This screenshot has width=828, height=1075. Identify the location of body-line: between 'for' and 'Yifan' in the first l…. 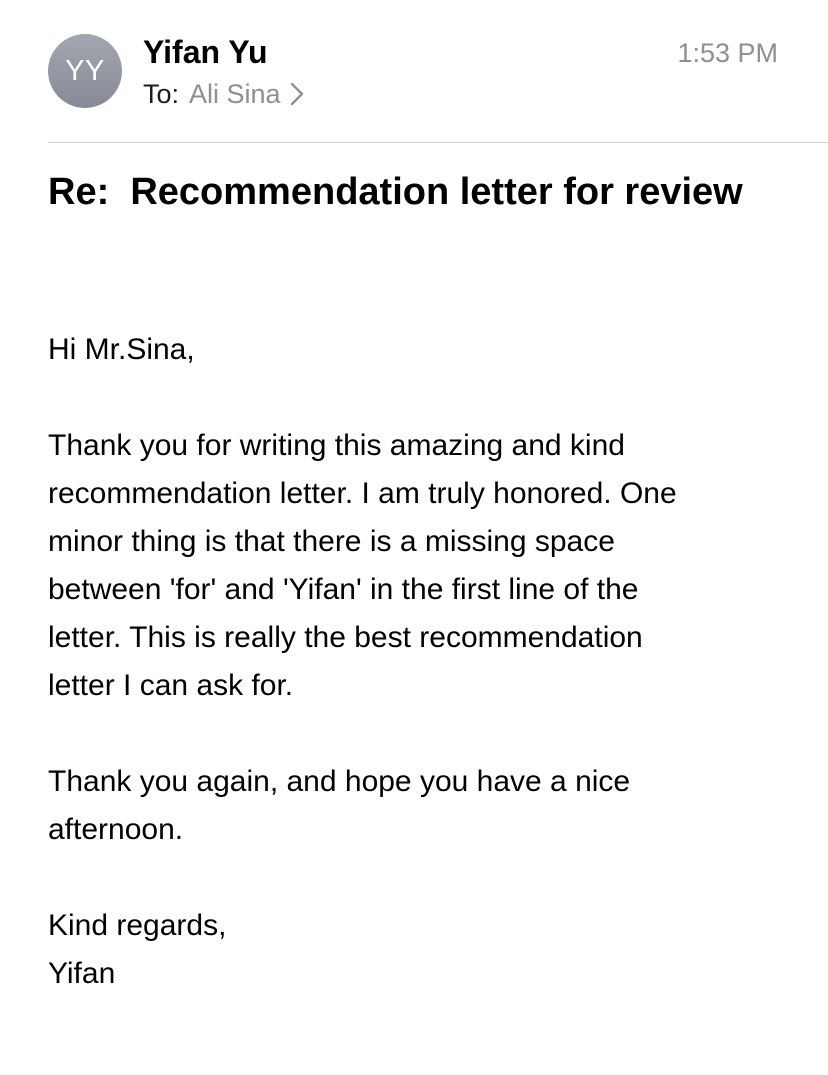
(343, 589).